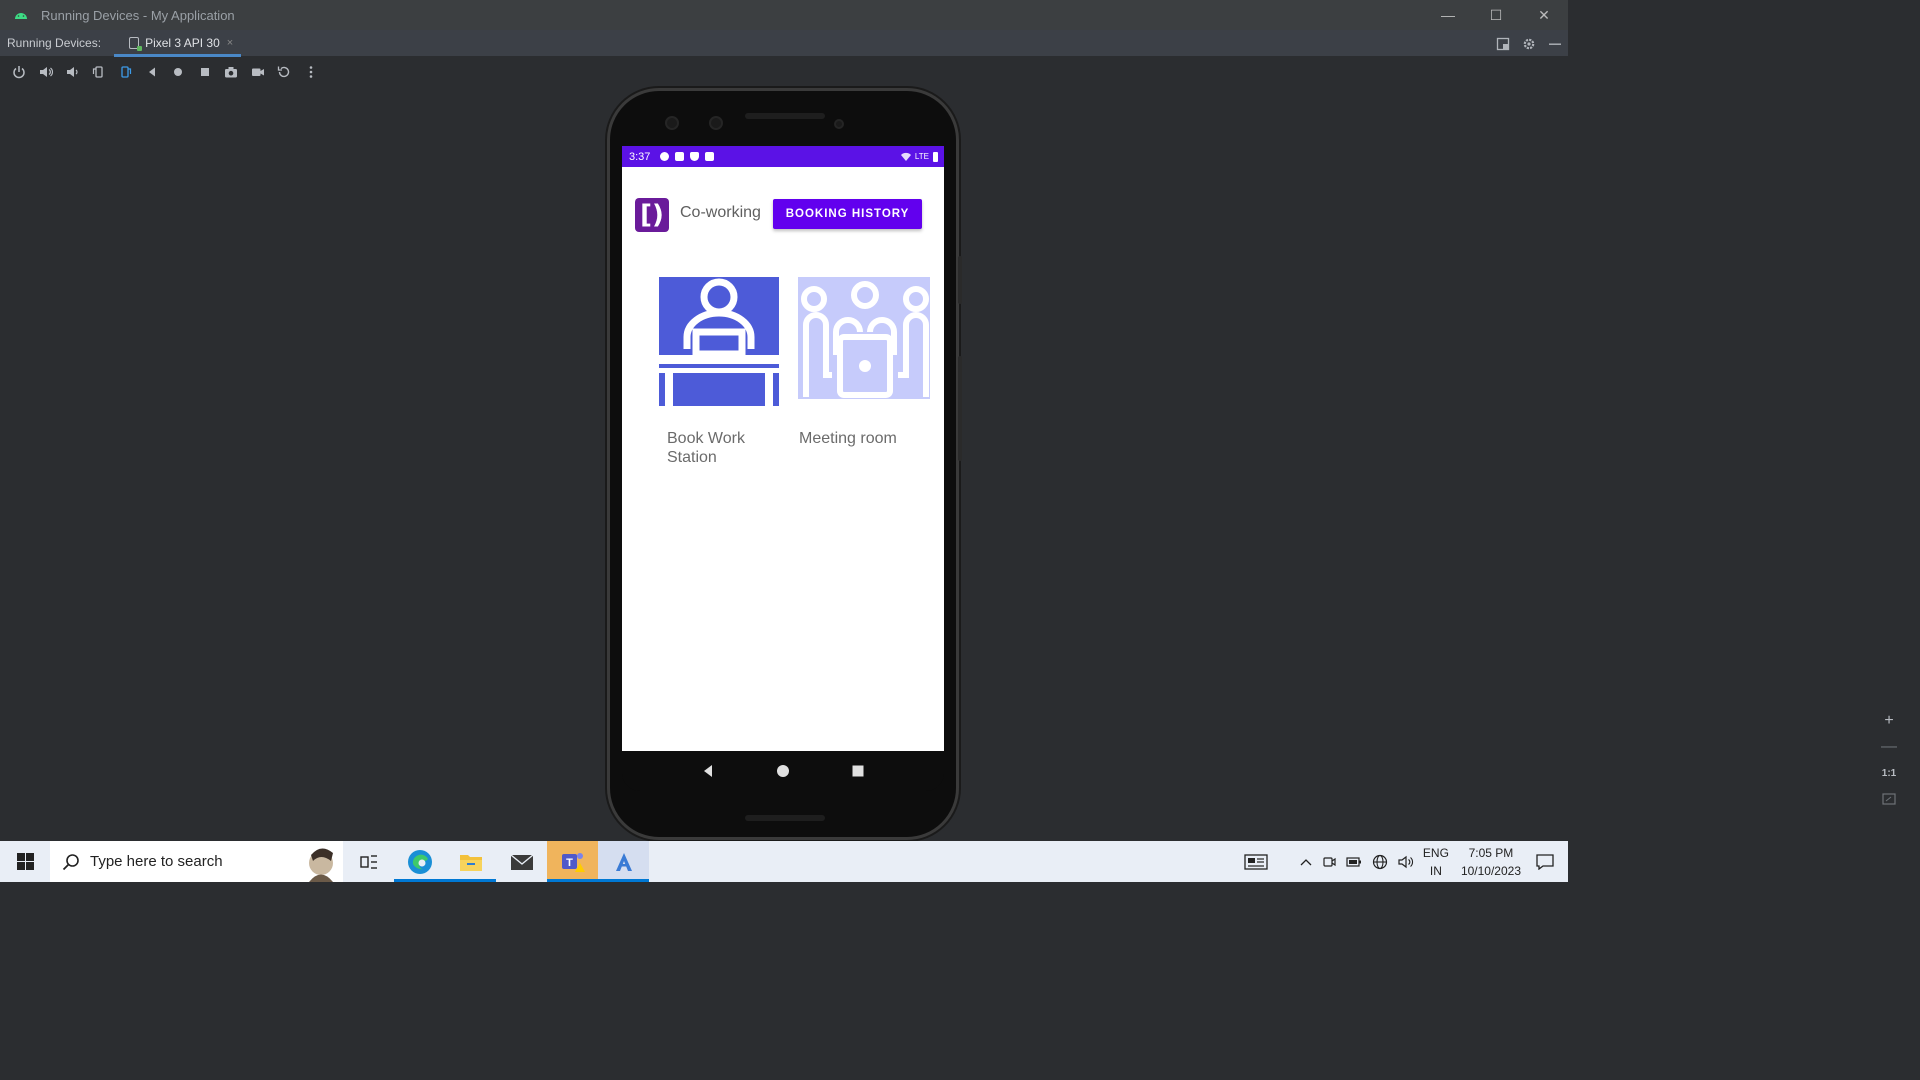 The height and width of the screenshot is (1080, 1920). What do you see at coordinates (1503, 44) in the screenshot?
I see `layout-icon` at bounding box center [1503, 44].